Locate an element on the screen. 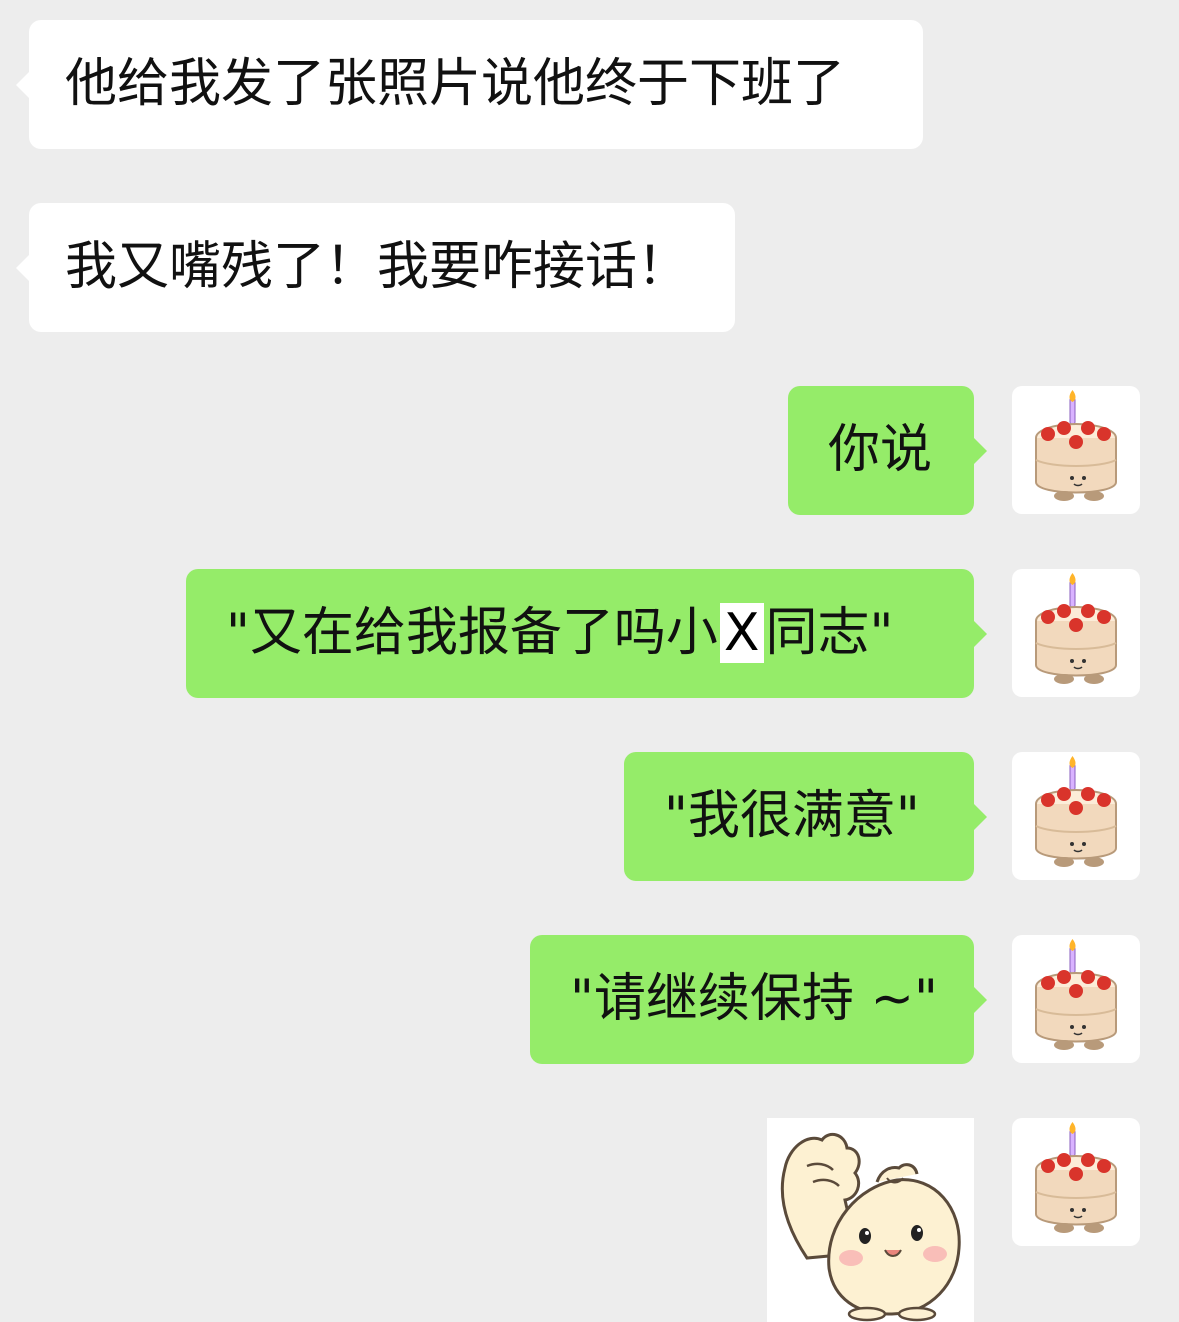 The width and height of the screenshot is (1179, 1322). outgoing-message-bubble: "请继续保持 ~" is located at coordinates (758, 999).